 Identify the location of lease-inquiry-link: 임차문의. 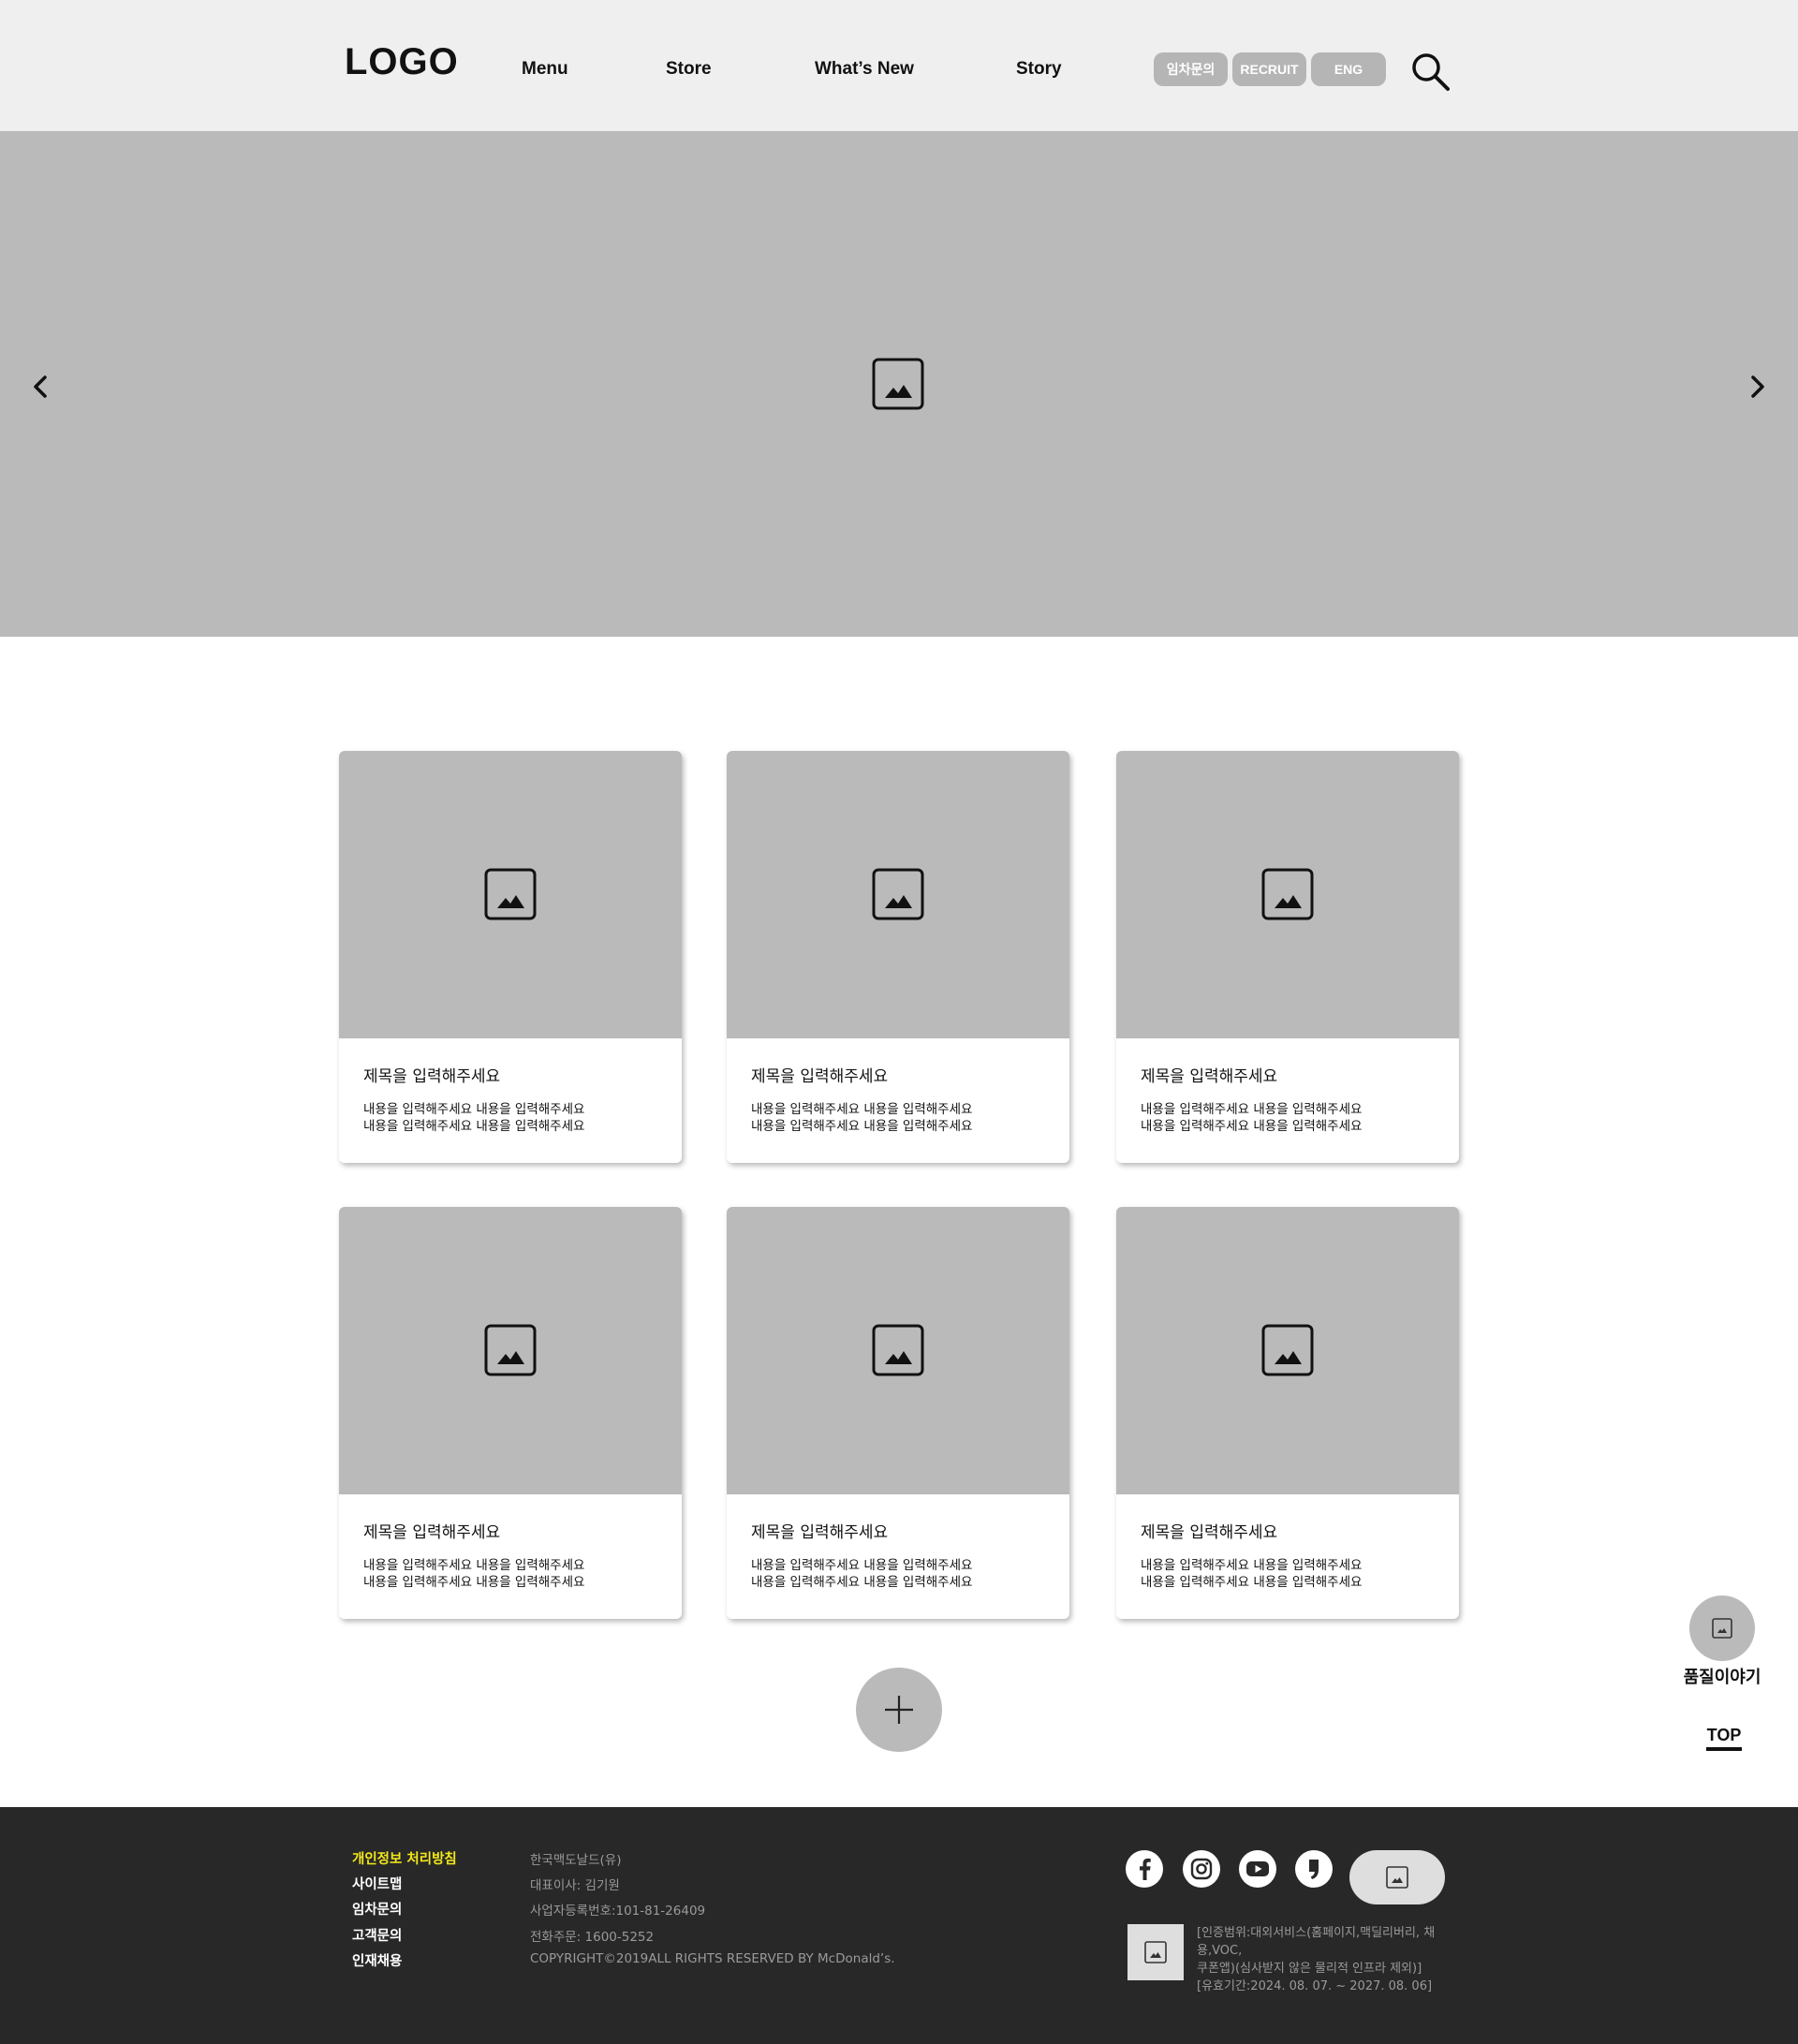
(377, 1909).